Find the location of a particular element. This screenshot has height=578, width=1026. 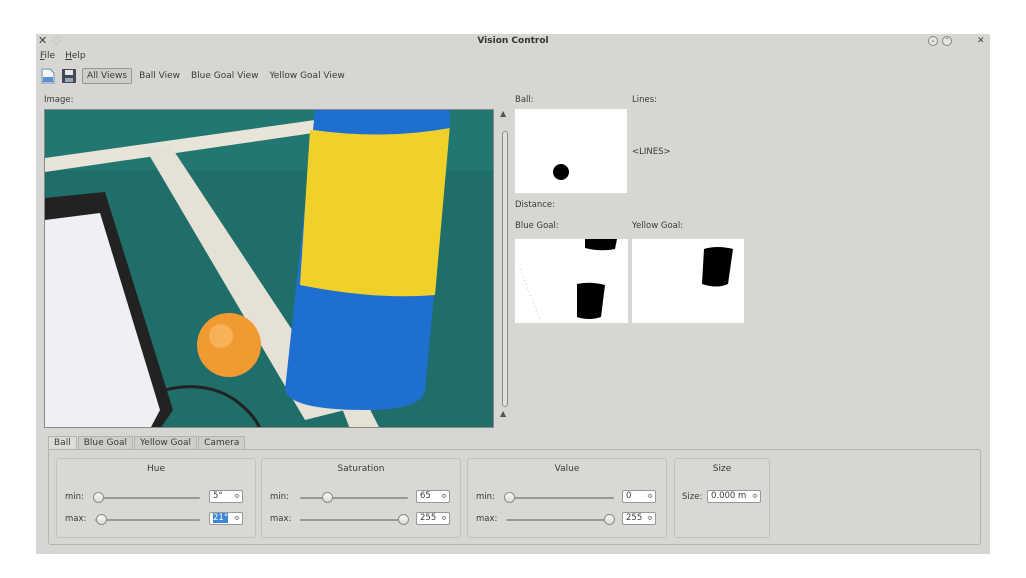

saturation-min-slider is located at coordinates (354, 497).